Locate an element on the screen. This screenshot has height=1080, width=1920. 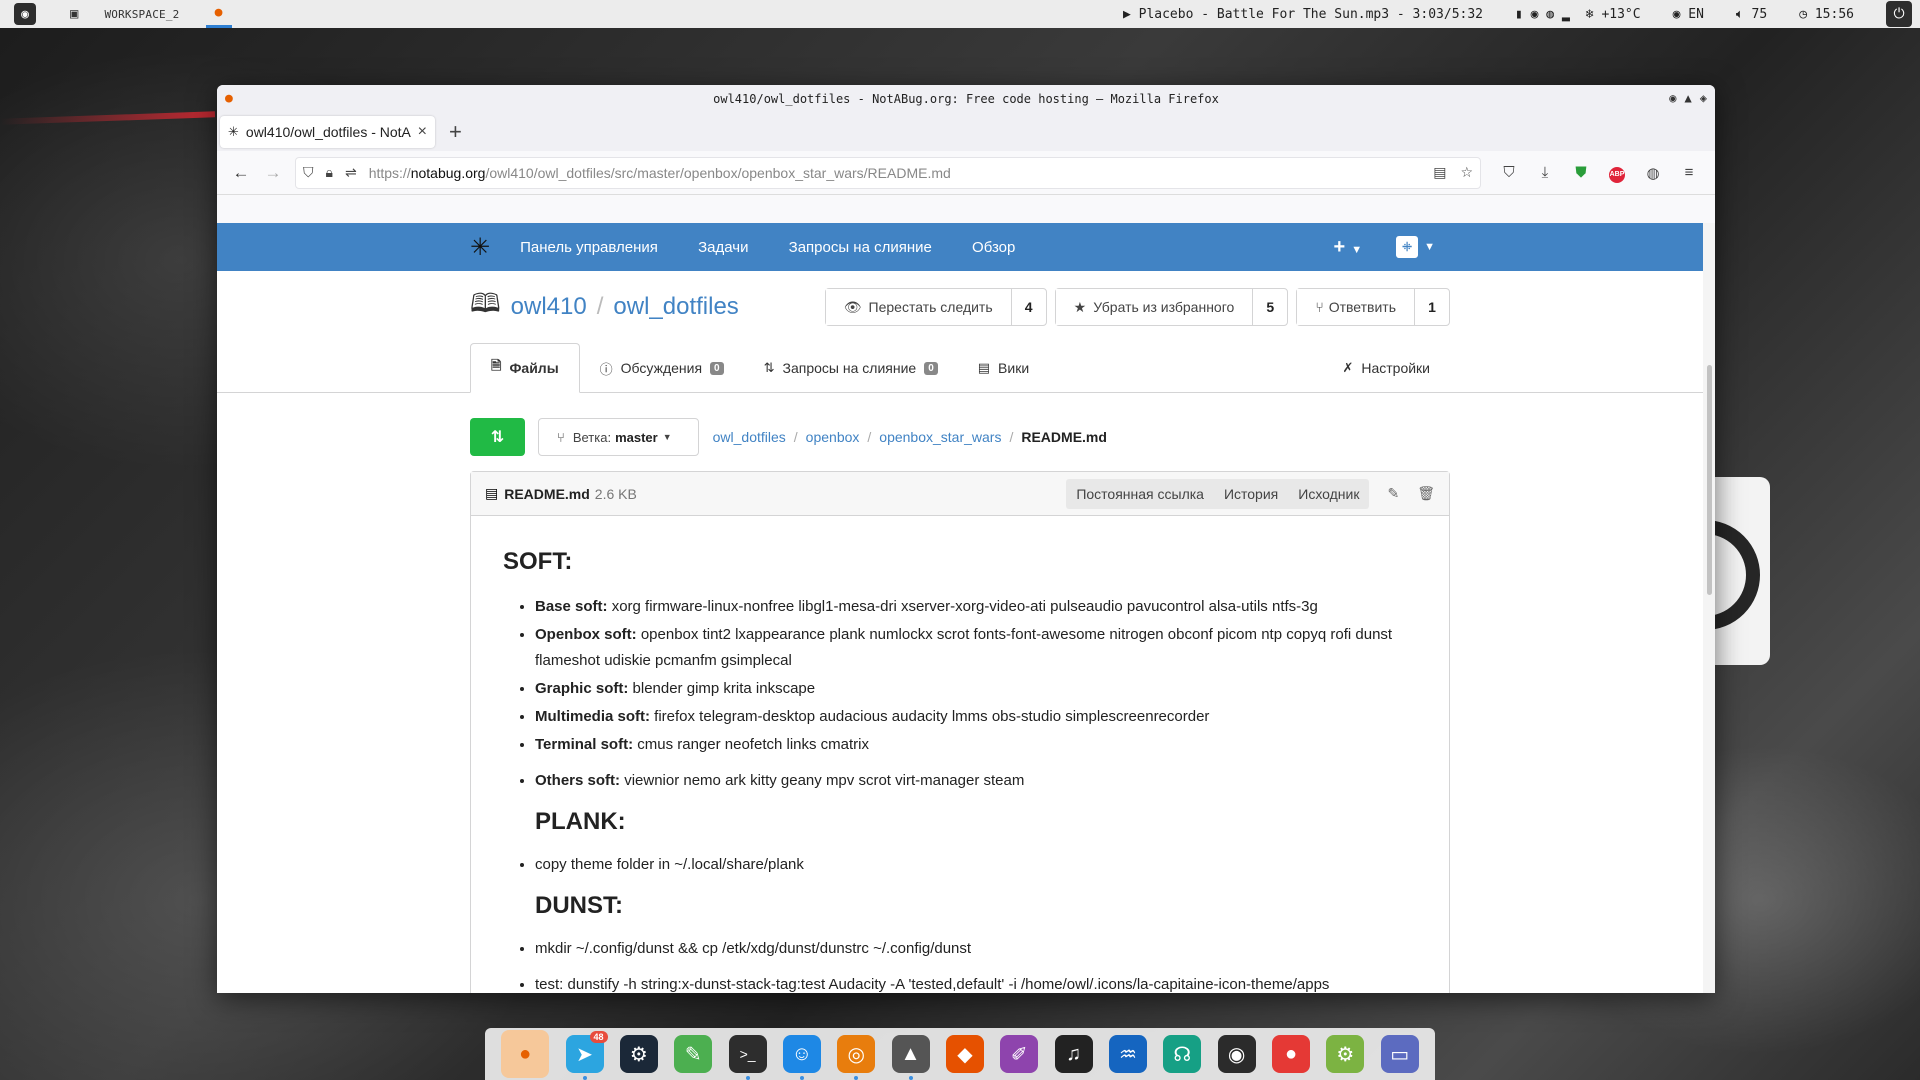
dock-terminal: >_ is located at coordinates (747, 1057).